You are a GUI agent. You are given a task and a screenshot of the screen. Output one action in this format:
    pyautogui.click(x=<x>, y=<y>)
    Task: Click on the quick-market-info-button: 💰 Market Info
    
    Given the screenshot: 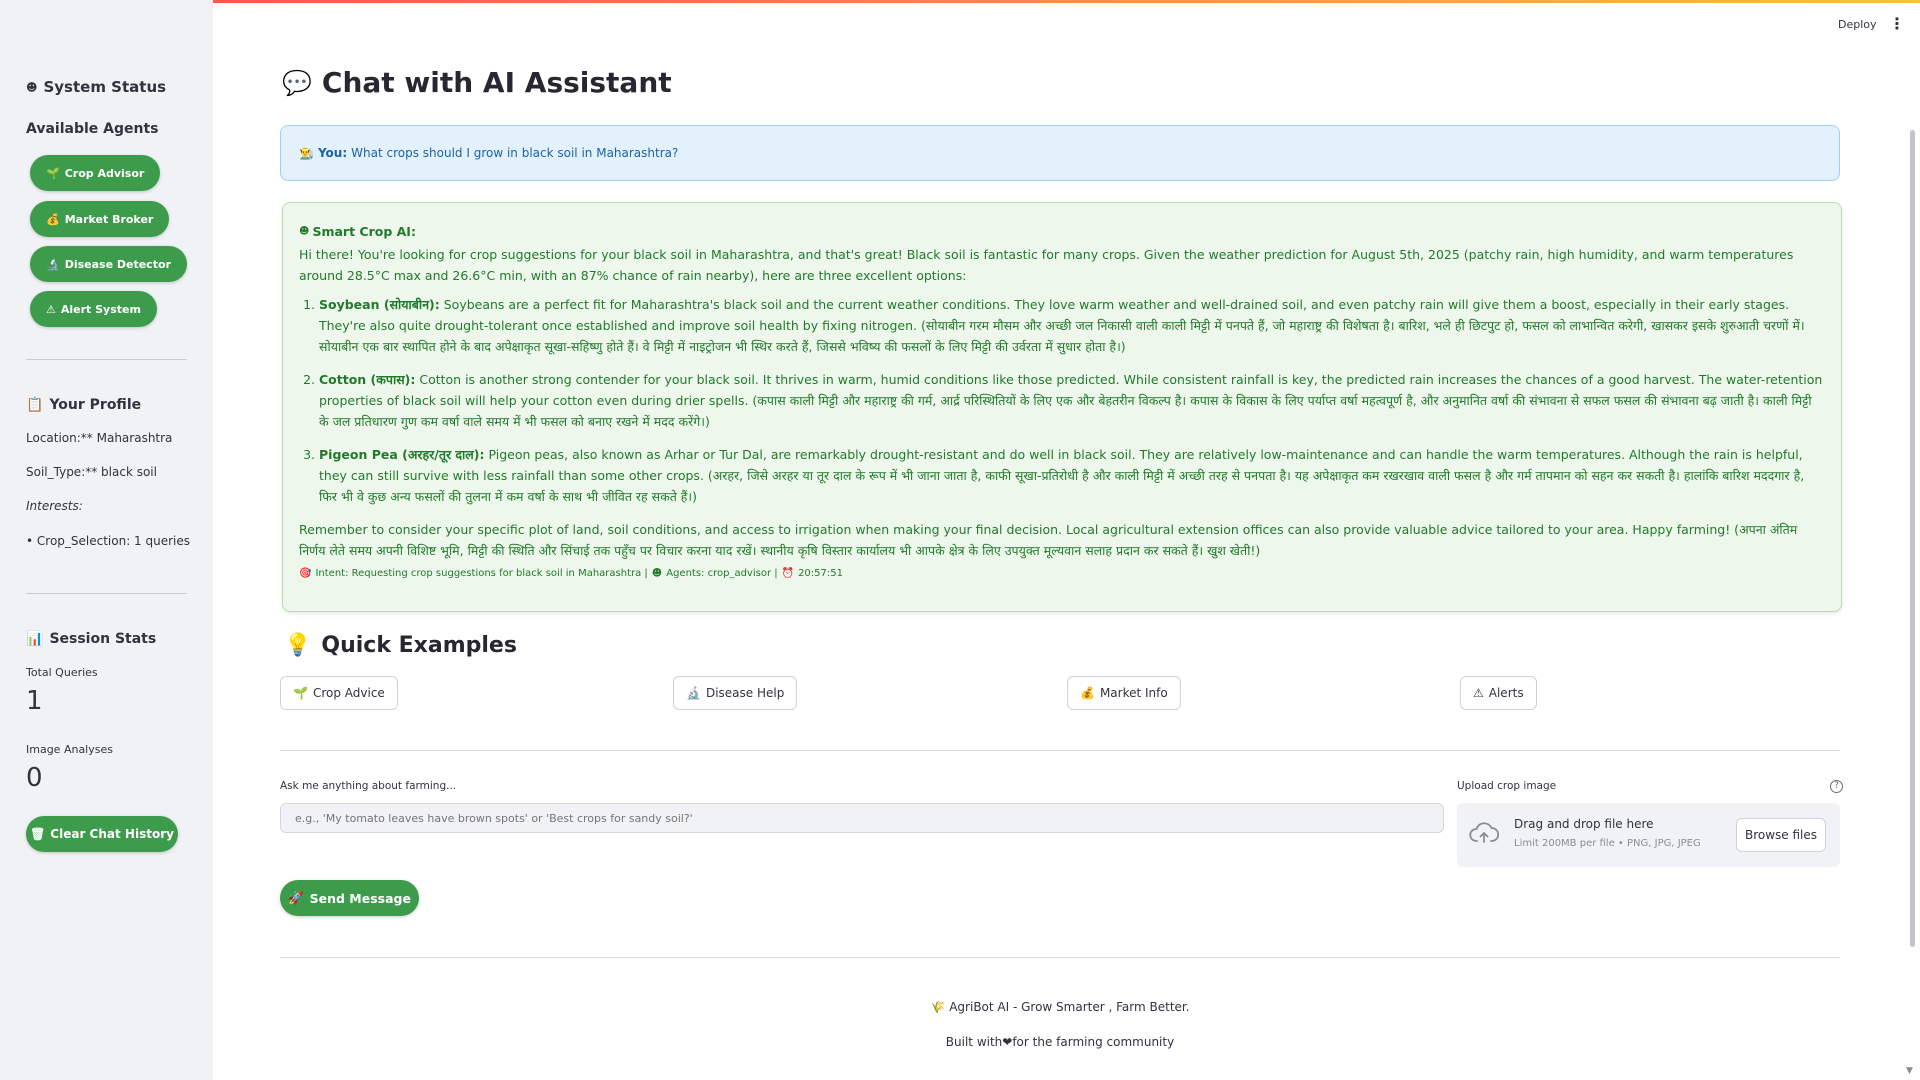 What is the action you would take?
    pyautogui.click(x=1124, y=693)
    